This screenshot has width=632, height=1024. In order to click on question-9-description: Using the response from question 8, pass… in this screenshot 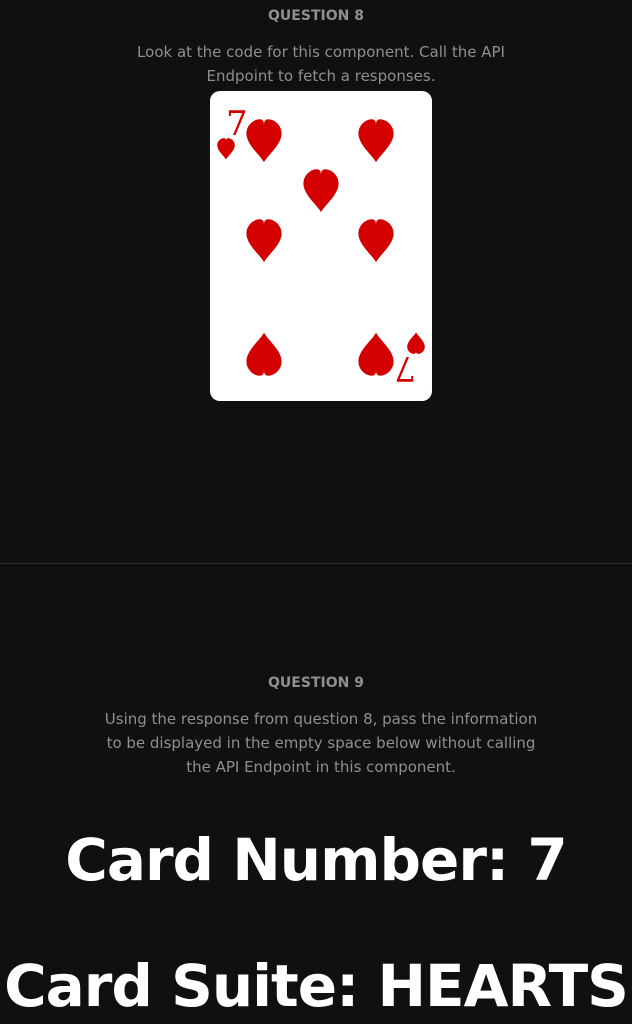, I will do `click(321, 743)`.